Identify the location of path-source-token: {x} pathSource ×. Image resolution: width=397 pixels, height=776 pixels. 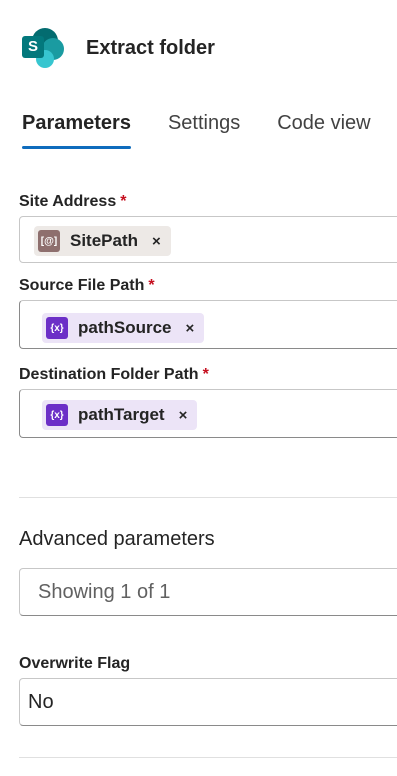
(123, 328).